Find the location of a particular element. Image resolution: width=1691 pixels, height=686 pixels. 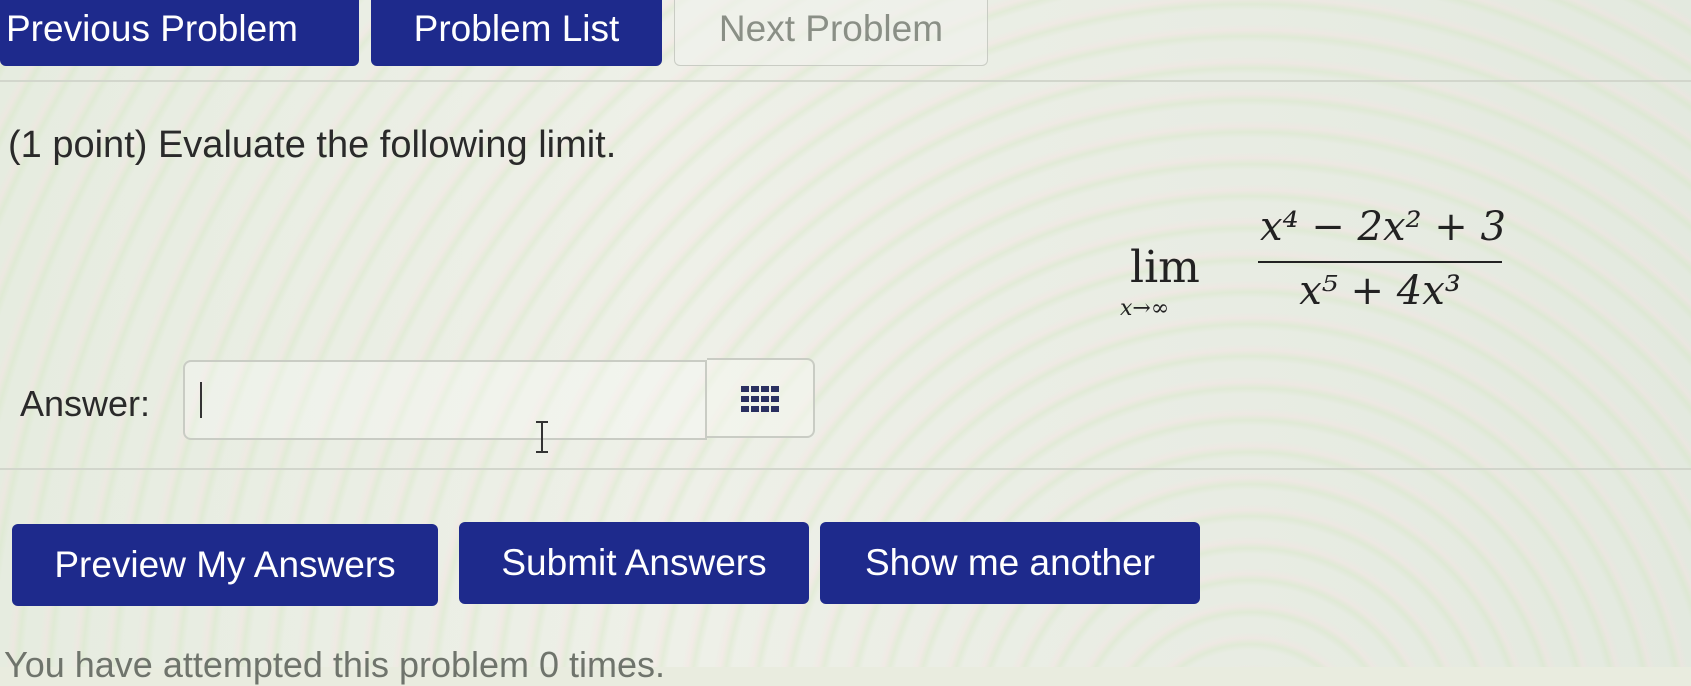

submit-answers-button: Submit Answers is located at coordinates (634, 563).